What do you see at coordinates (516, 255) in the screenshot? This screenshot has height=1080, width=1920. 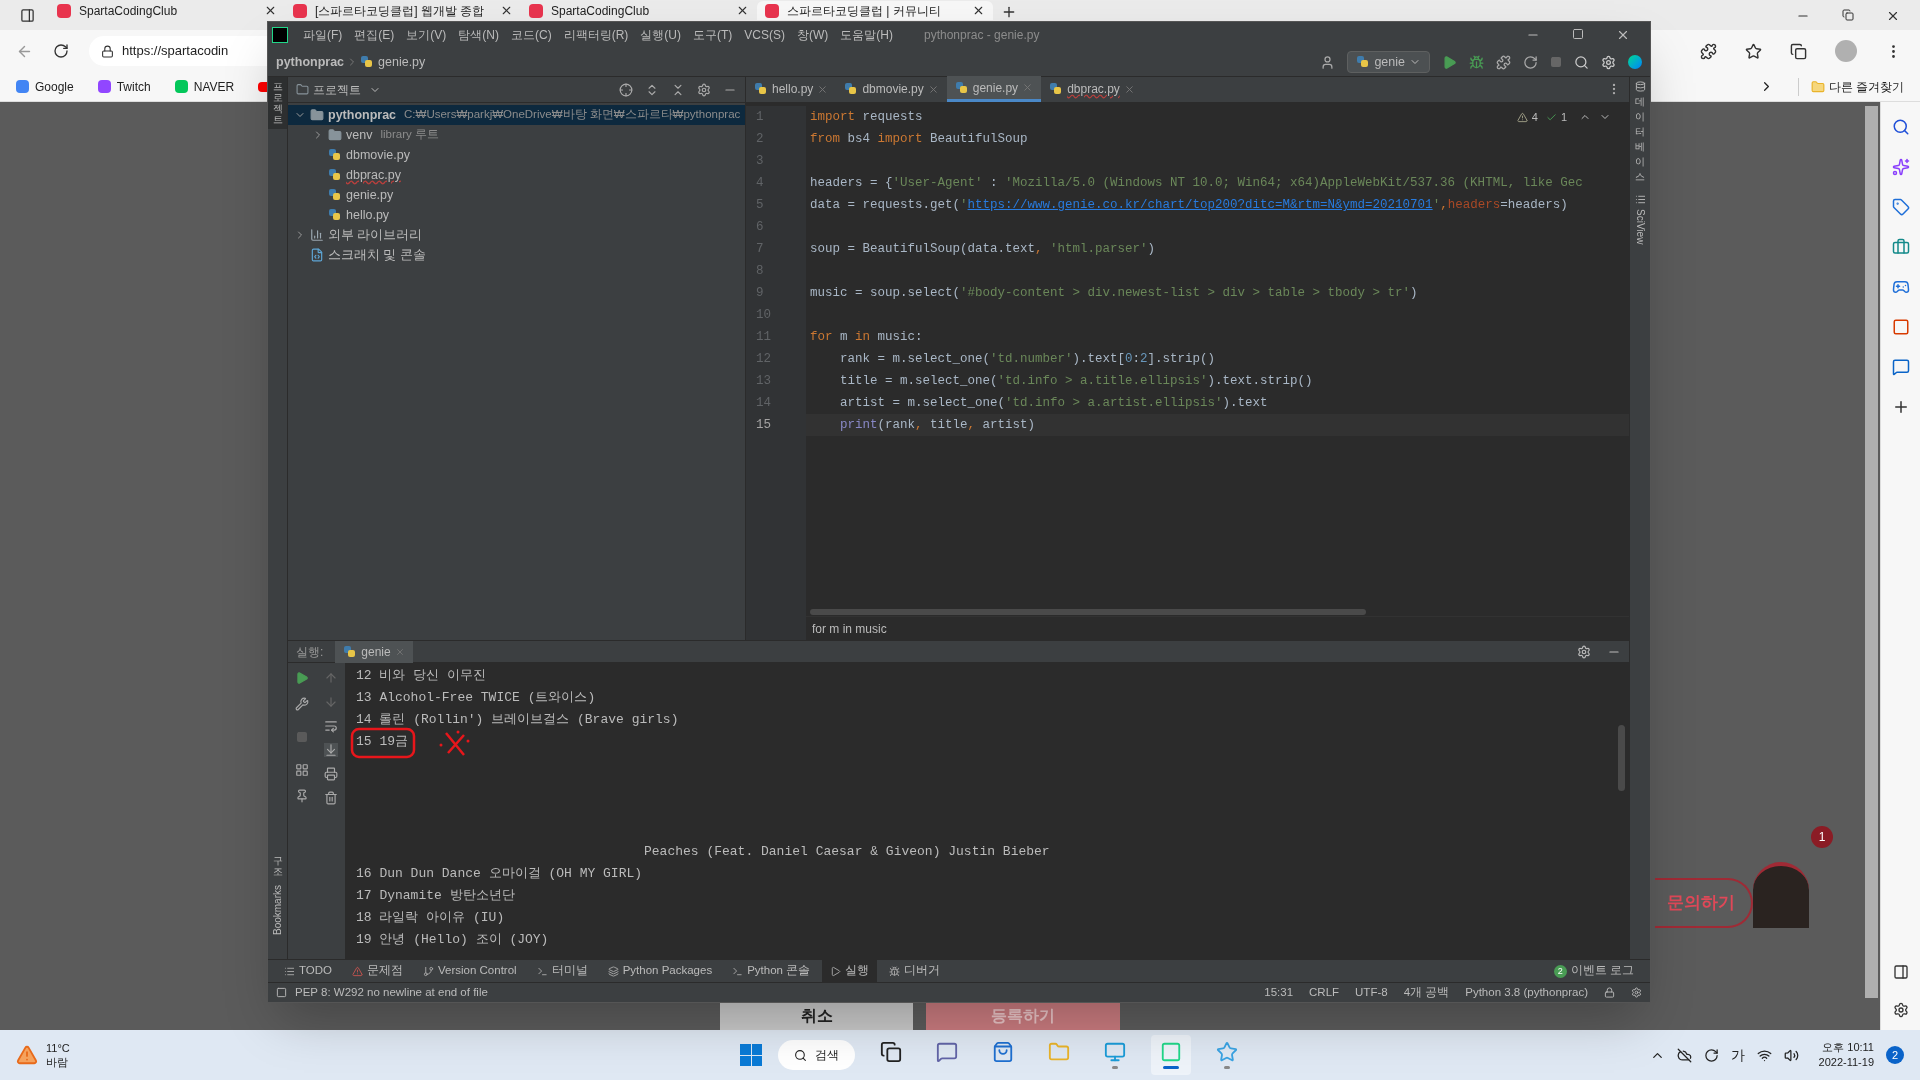 I see `tree-item: 스크래치 및 콘솔` at bounding box center [516, 255].